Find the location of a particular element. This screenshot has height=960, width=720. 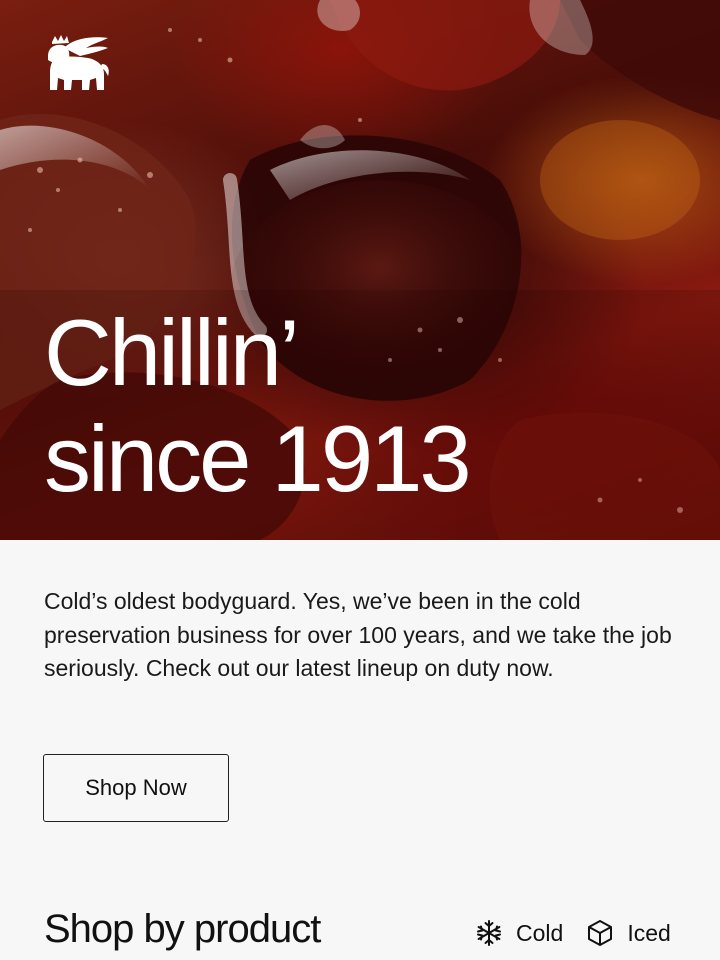

filter-cold: Cold is located at coordinates (518, 933).